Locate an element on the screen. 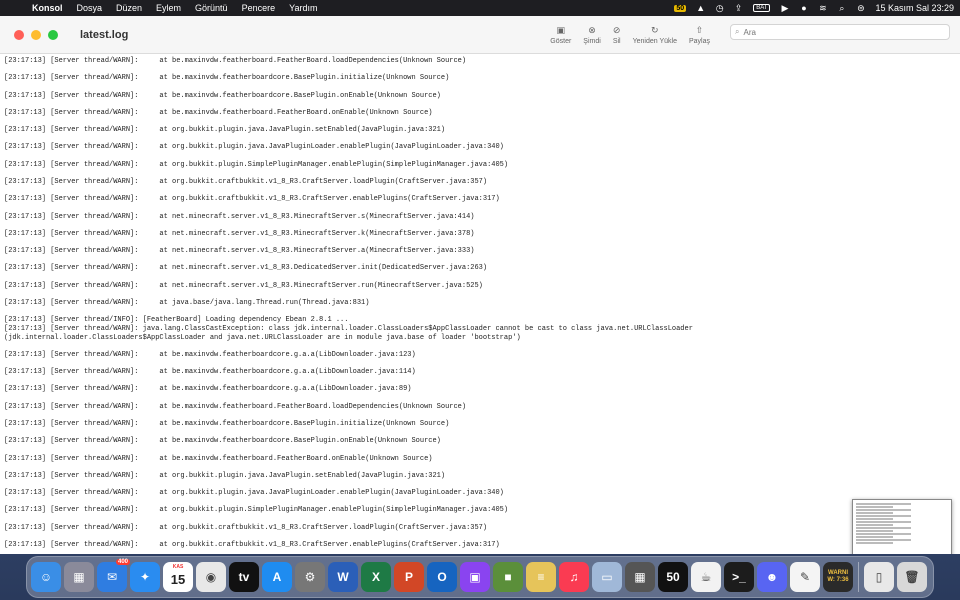 This screenshot has height=600, width=960. search-input is located at coordinates (838, 32).